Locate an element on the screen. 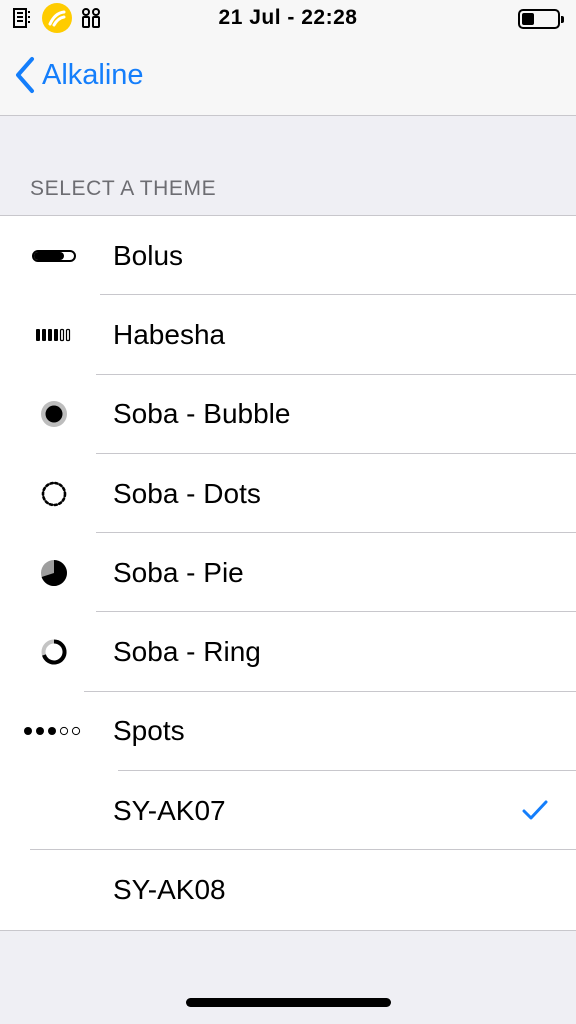  section-header: SELECT A THEME is located at coordinates (123, 188).